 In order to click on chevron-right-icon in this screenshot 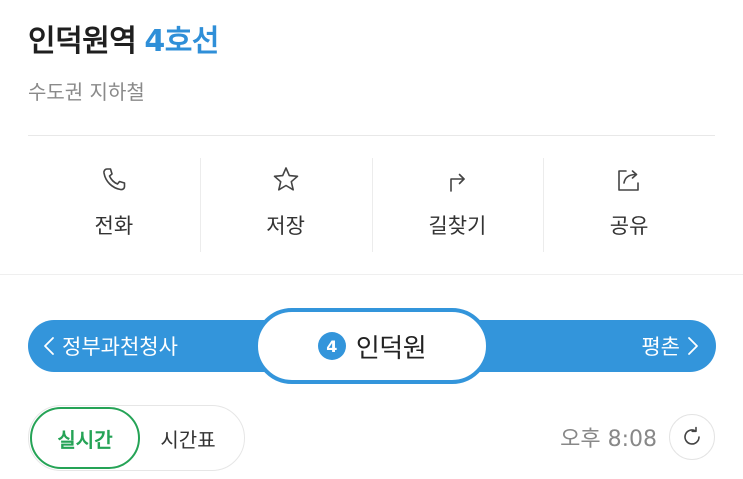, I will do `click(693, 346)`.